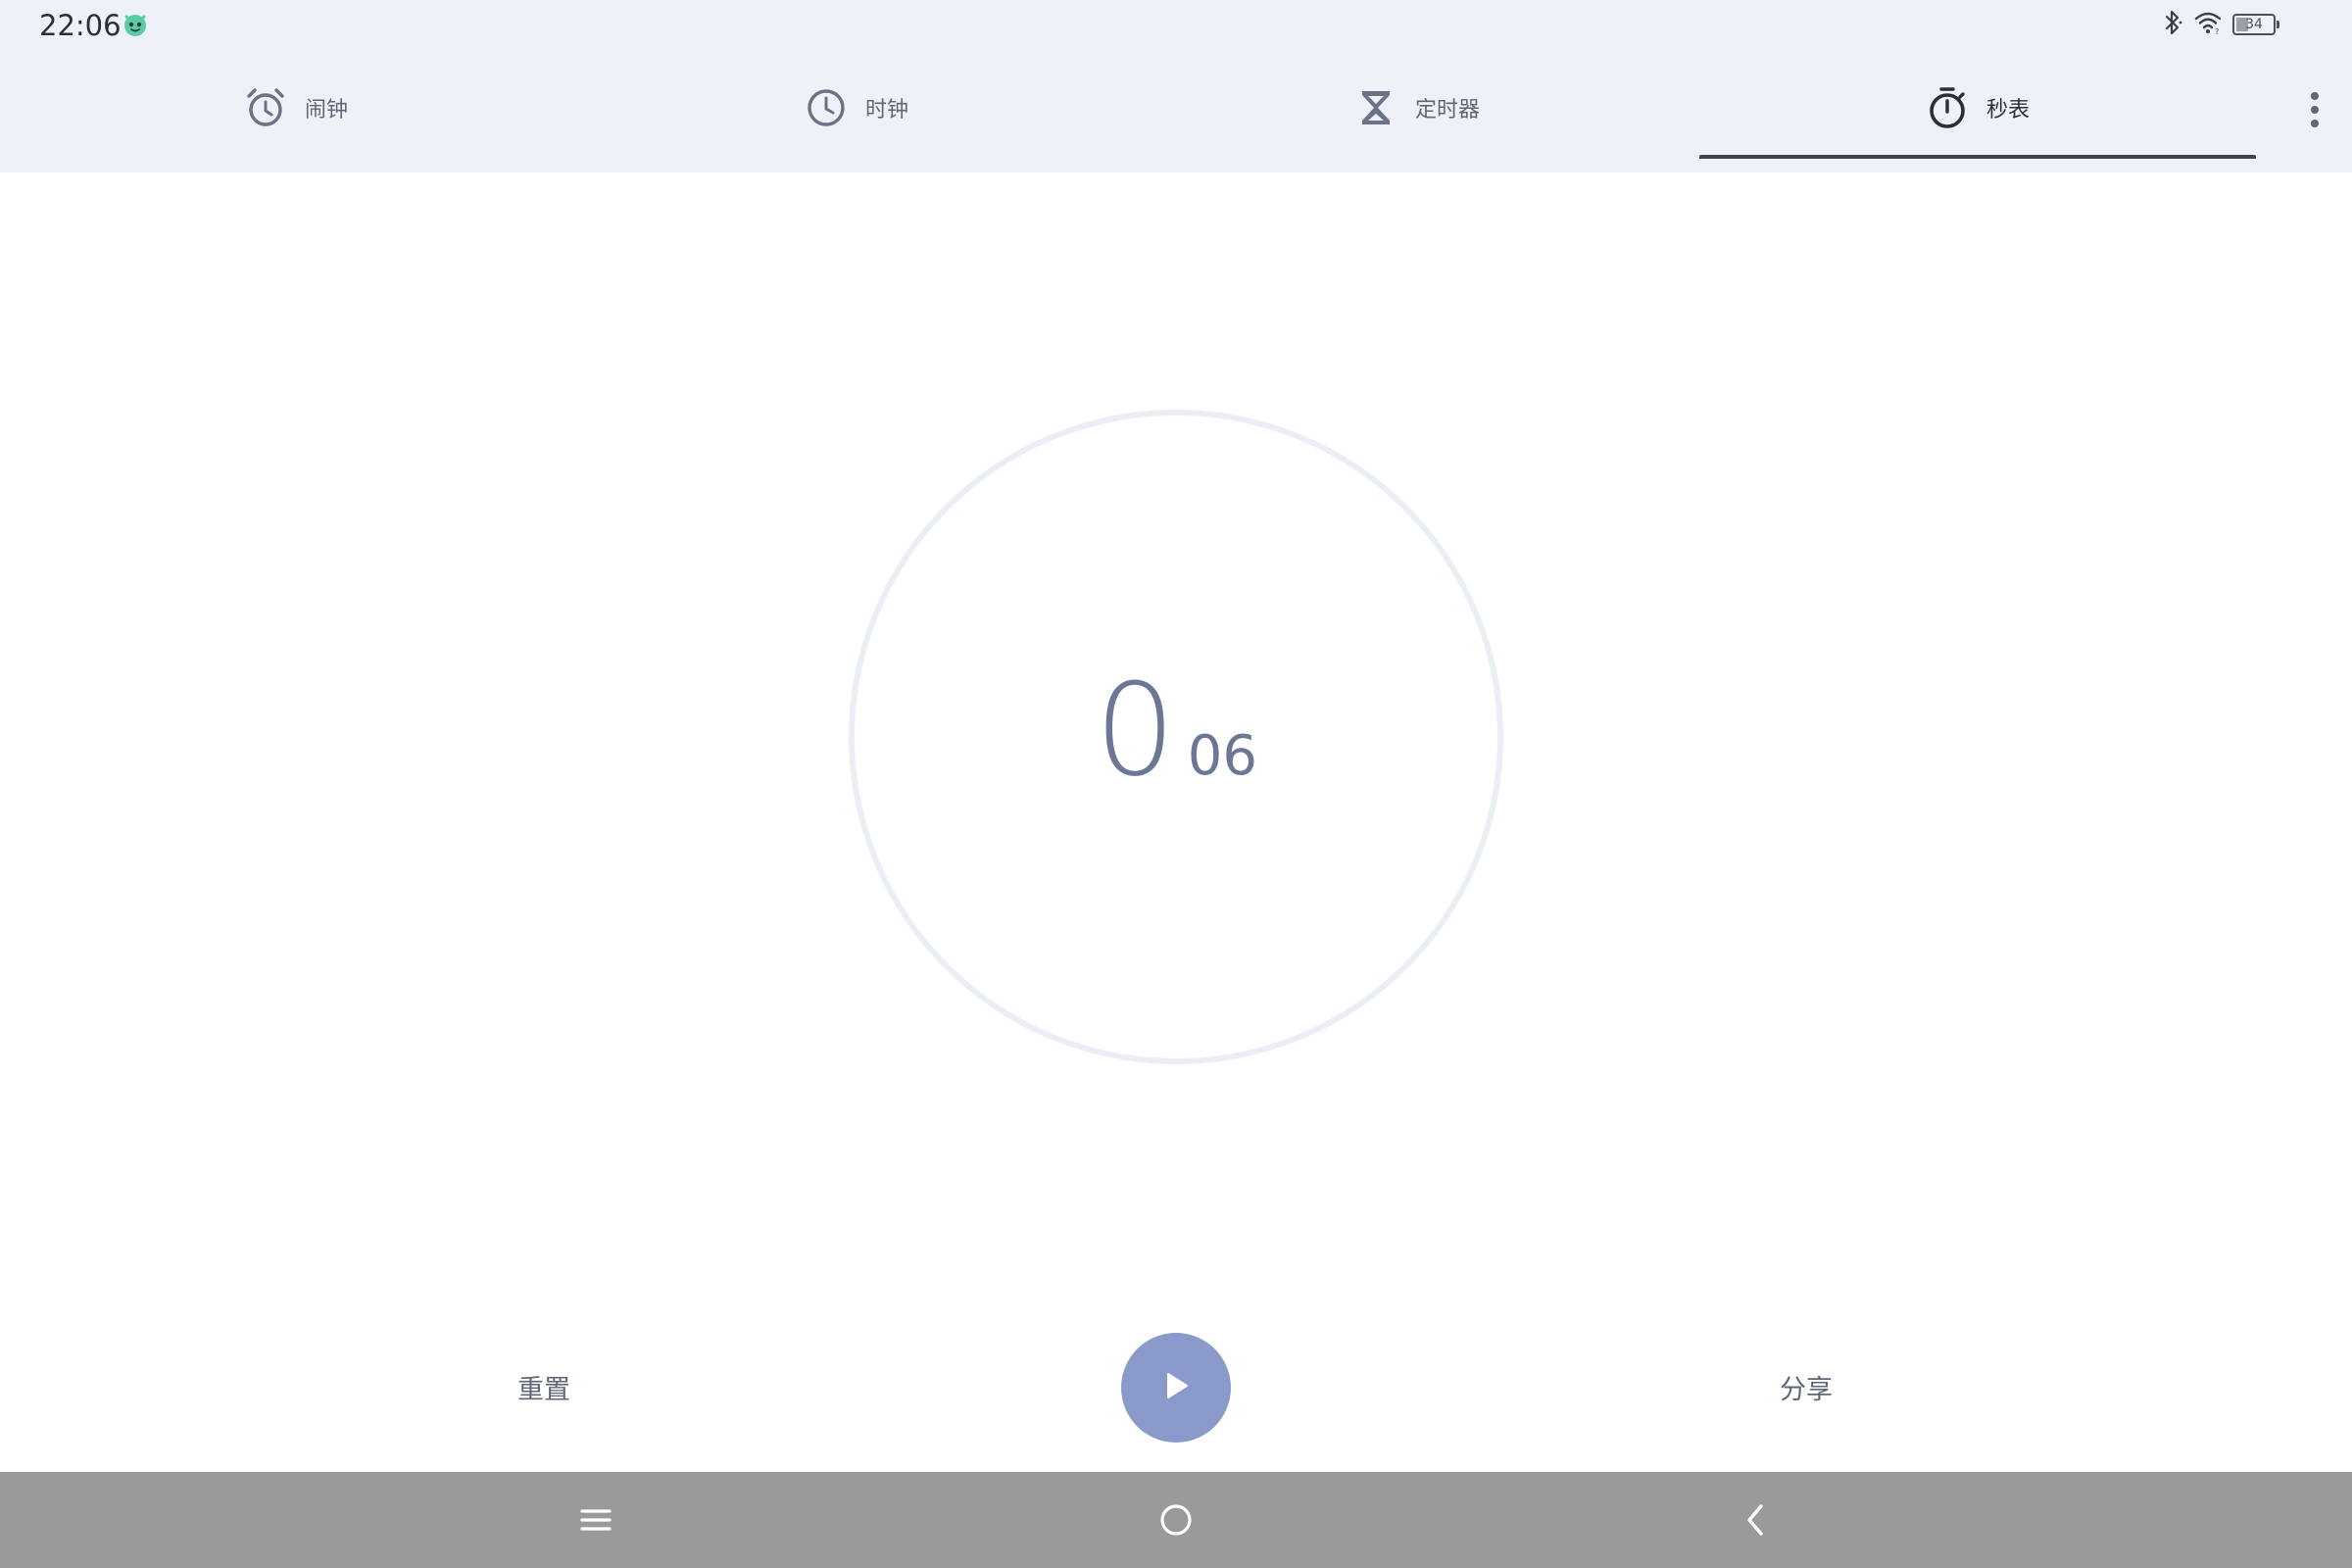 This screenshot has height=1568, width=2352. Describe the element at coordinates (1222, 756) in the screenshot. I see `stopwatch-hundredths: 06` at that location.